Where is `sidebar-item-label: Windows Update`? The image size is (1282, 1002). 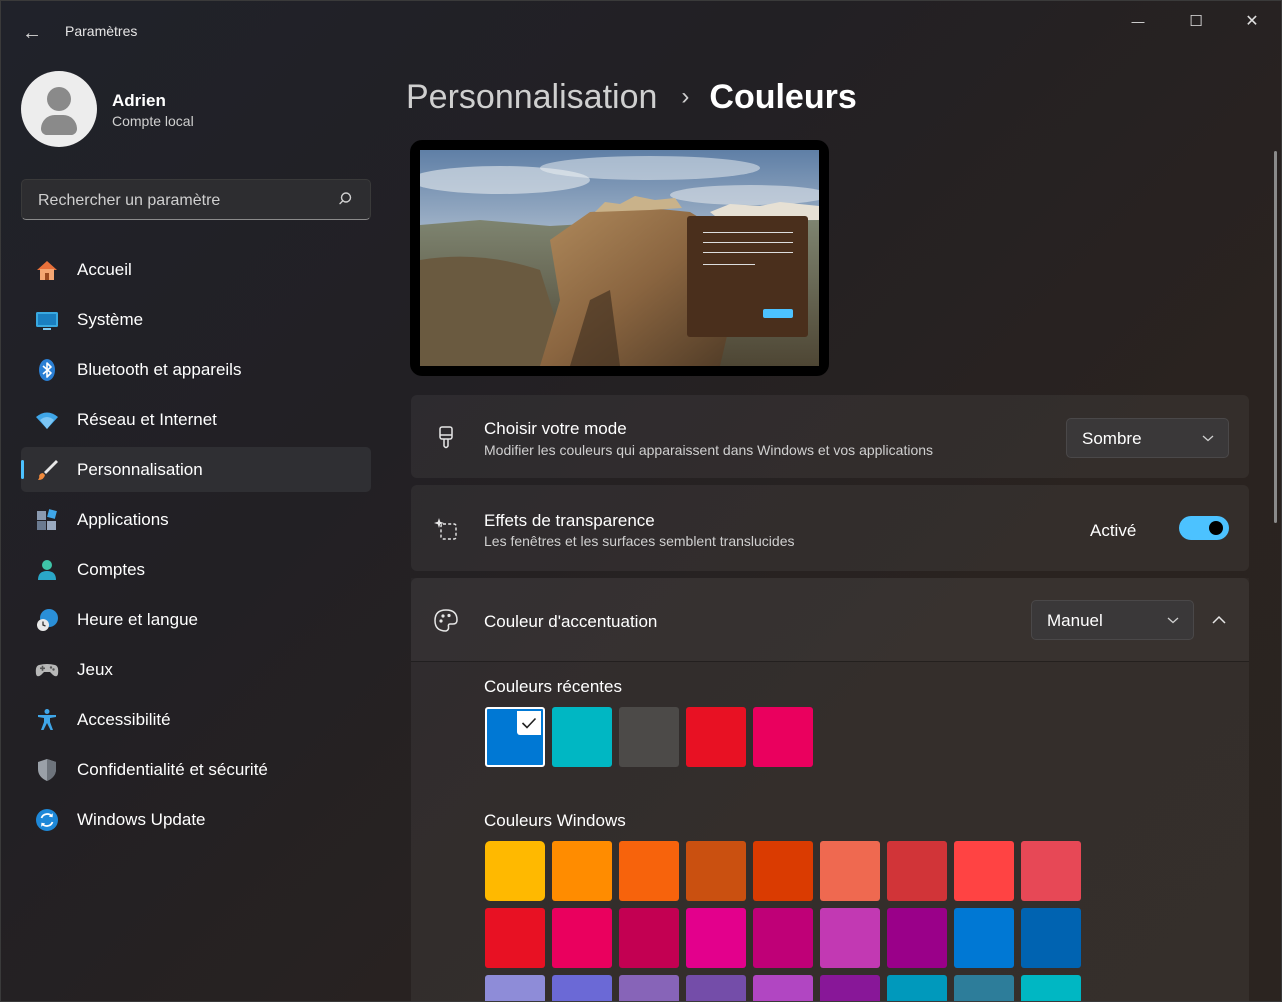 sidebar-item-label: Windows Update is located at coordinates (141, 819).